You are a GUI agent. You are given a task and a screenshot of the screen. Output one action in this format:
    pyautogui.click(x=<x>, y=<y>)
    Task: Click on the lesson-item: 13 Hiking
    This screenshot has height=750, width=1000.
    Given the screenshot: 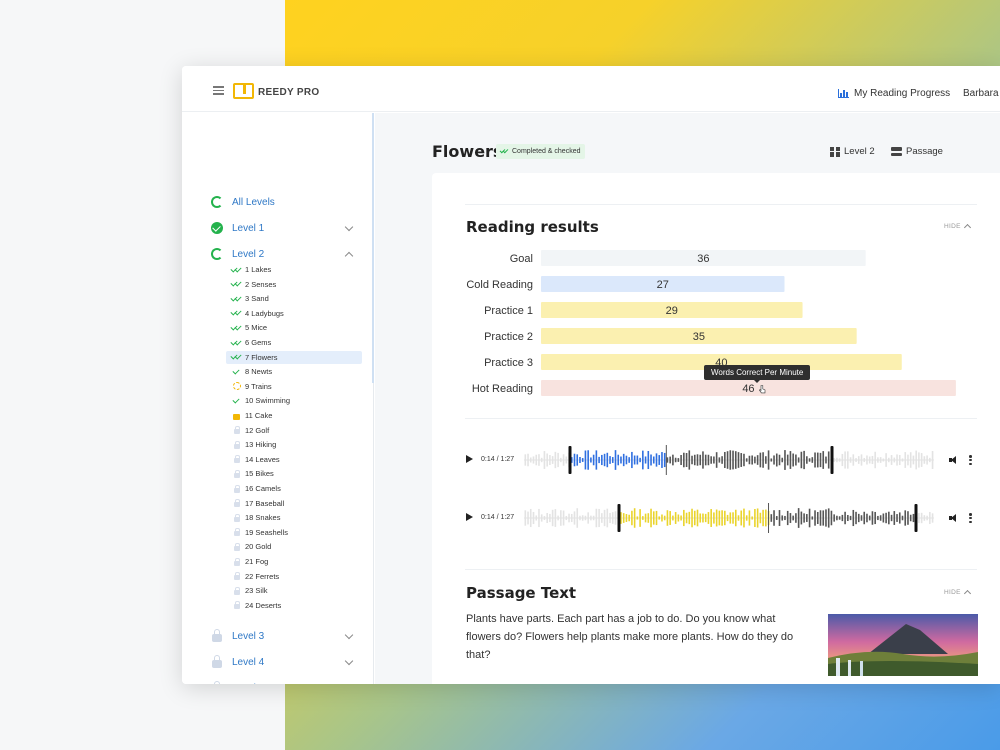 What is the action you would take?
    pyautogui.click(x=294, y=444)
    